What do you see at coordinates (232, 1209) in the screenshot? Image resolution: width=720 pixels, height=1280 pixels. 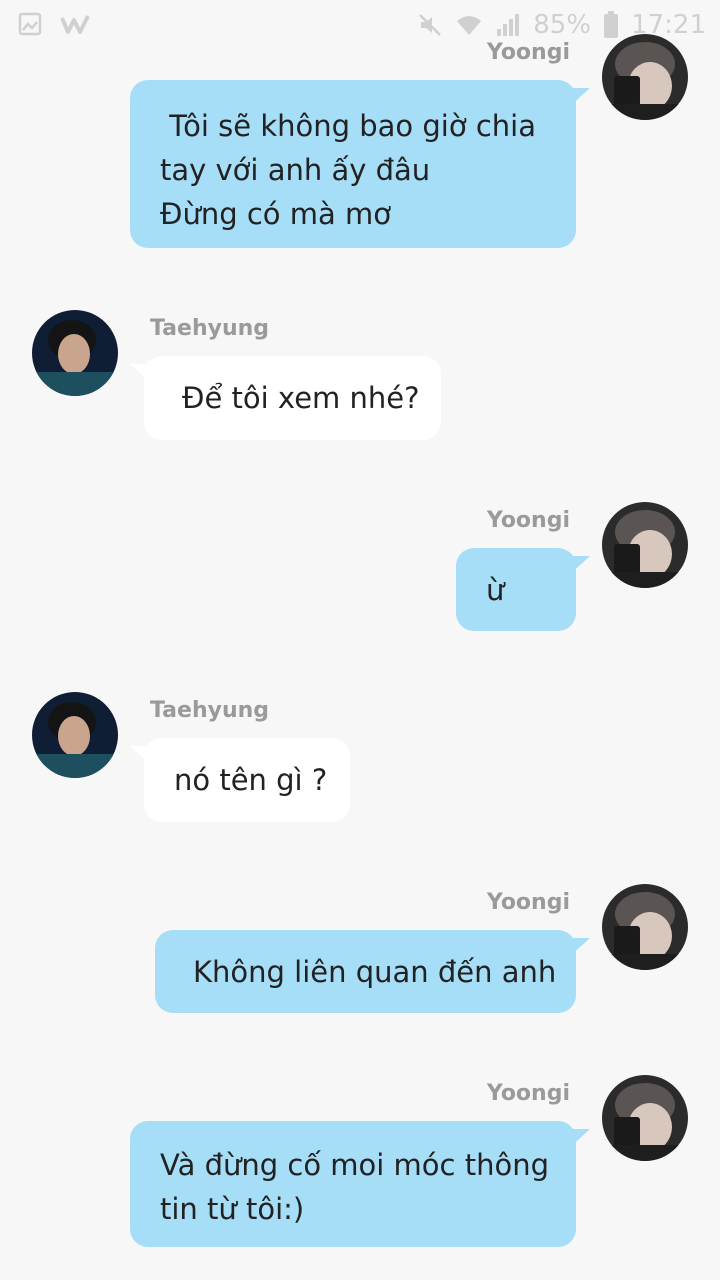 I see `message-text: tin từ tôi:)` at bounding box center [232, 1209].